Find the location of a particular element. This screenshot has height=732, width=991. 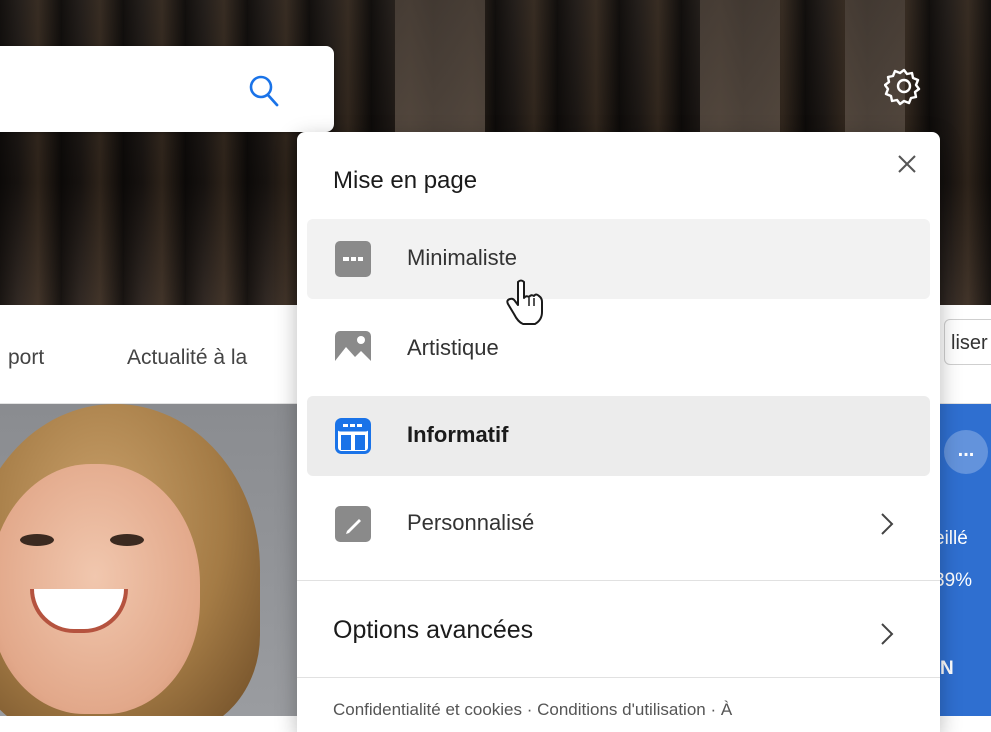

search-icon is located at coordinates (264, 91).